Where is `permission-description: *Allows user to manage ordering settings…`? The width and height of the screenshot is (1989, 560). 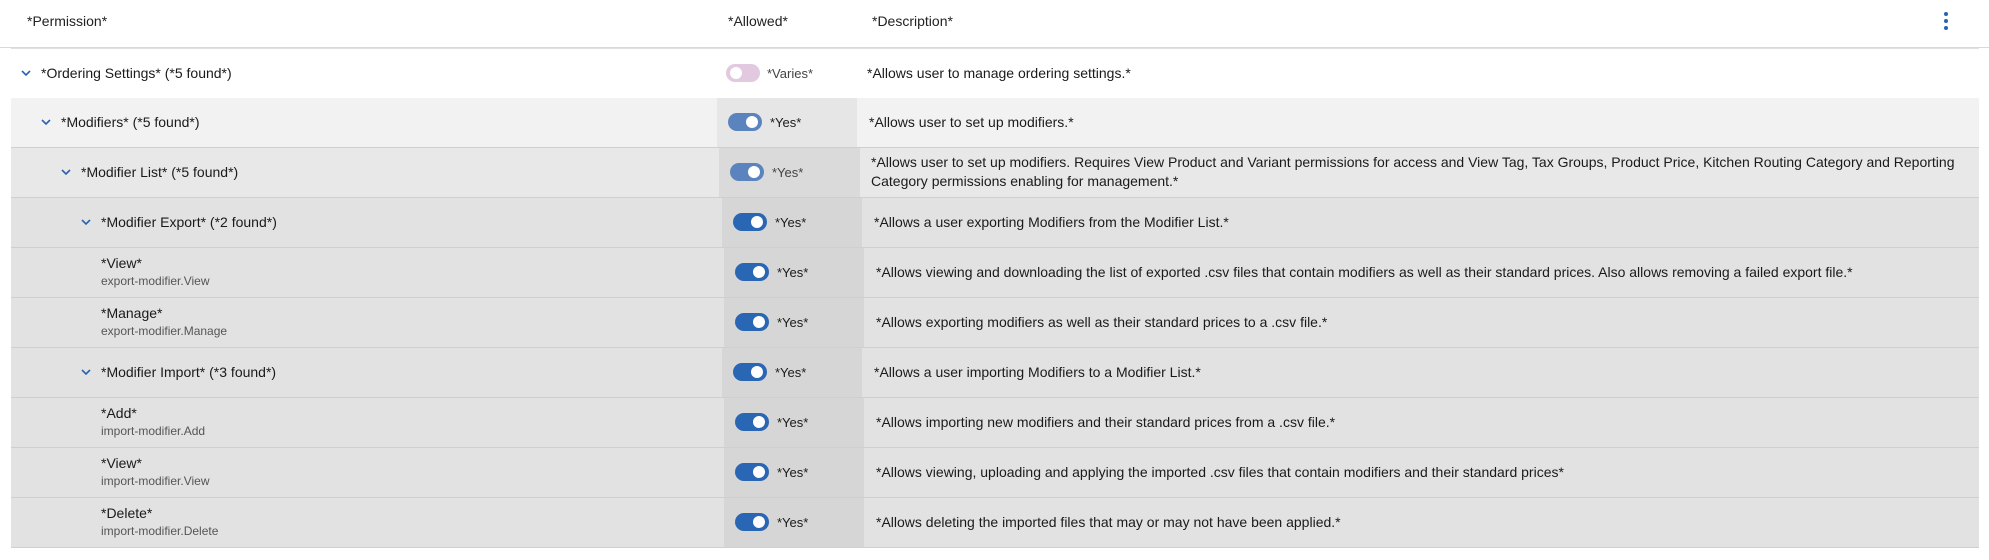
permission-description: *Allows user to manage ordering settings… is located at coordinates (999, 73).